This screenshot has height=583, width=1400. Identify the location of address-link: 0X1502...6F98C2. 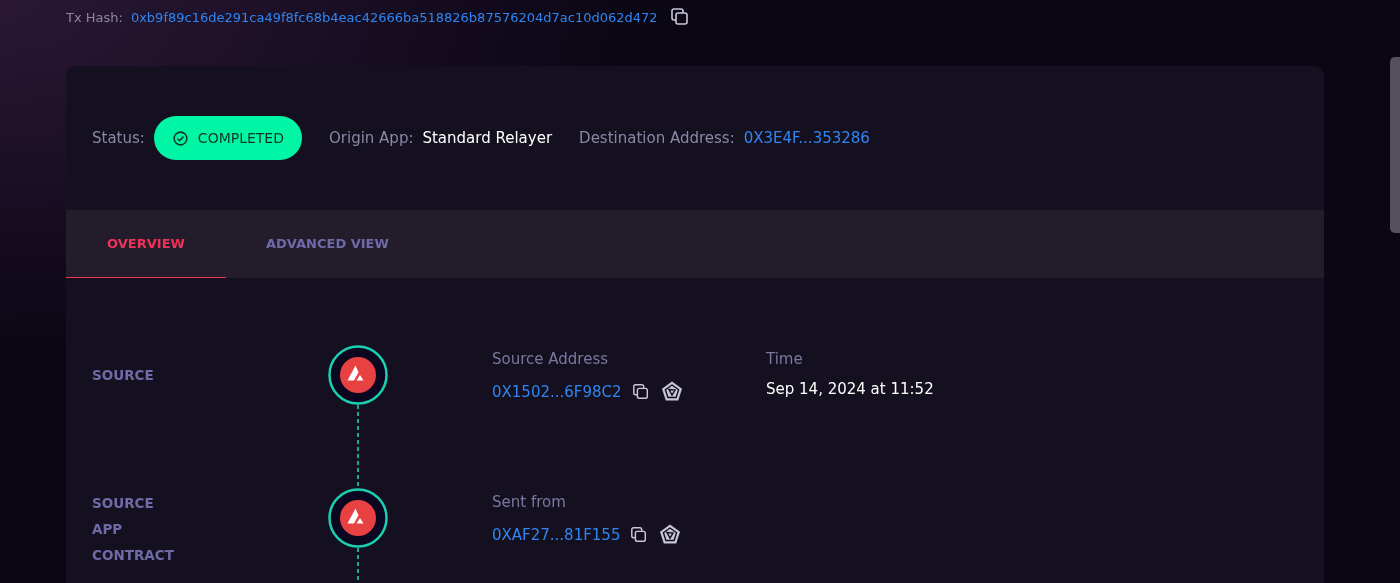
(557, 392).